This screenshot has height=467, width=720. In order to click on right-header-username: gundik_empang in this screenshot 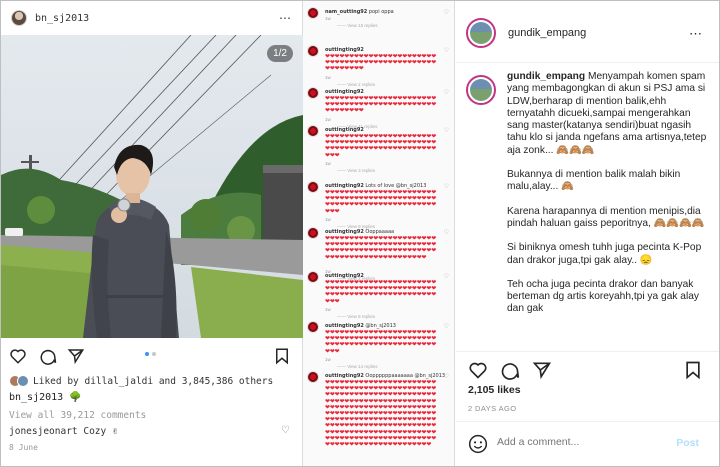, I will do `click(547, 33)`.